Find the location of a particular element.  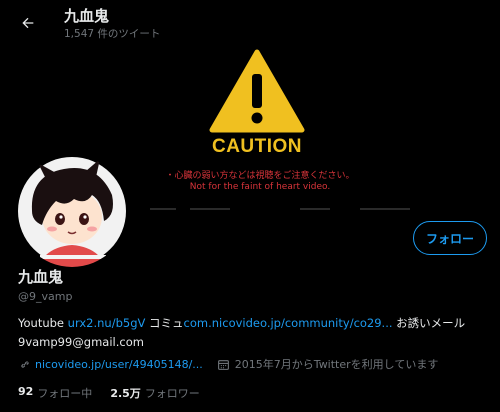

header-title: 九血鬼 is located at coordinates (87, 16).